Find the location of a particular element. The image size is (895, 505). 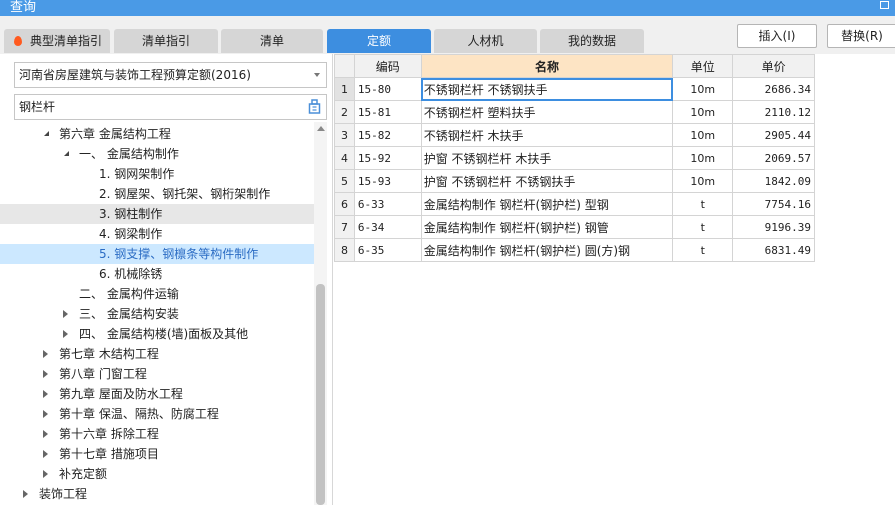

tab-quota: 定额 is located at coordinates (379, 41).